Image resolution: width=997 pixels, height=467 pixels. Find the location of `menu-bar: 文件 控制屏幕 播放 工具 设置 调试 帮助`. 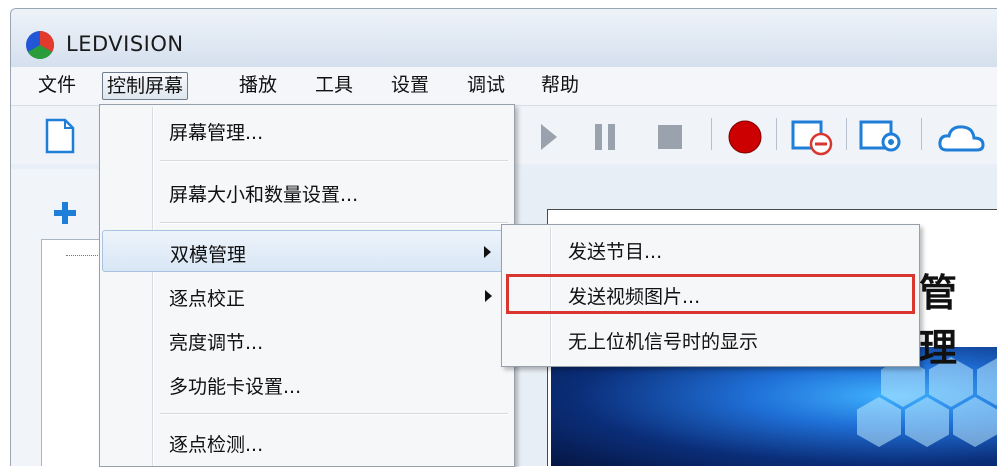

menu-bar: 文件 控制屏幕 播放 工具 设置 调试 帮助 is located at coordinates (504, 86).